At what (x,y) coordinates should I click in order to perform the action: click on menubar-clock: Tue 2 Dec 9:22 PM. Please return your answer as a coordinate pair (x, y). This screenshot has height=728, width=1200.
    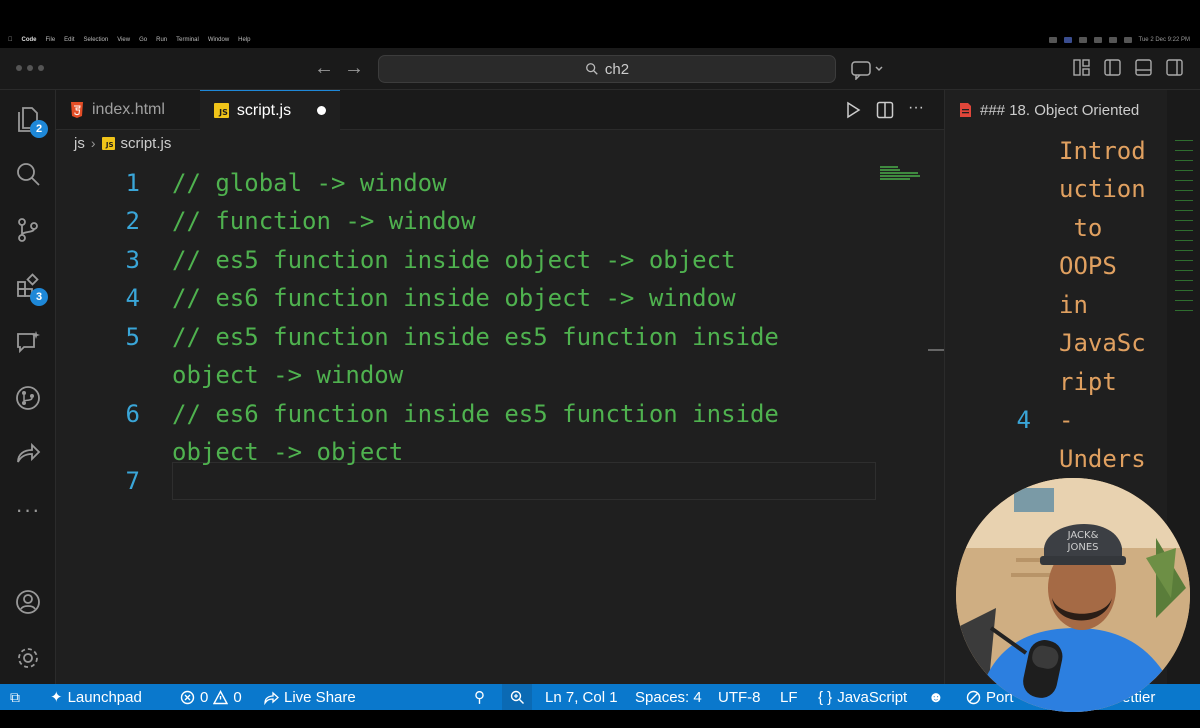
    Looking at the image, I should click on (1164, 40).